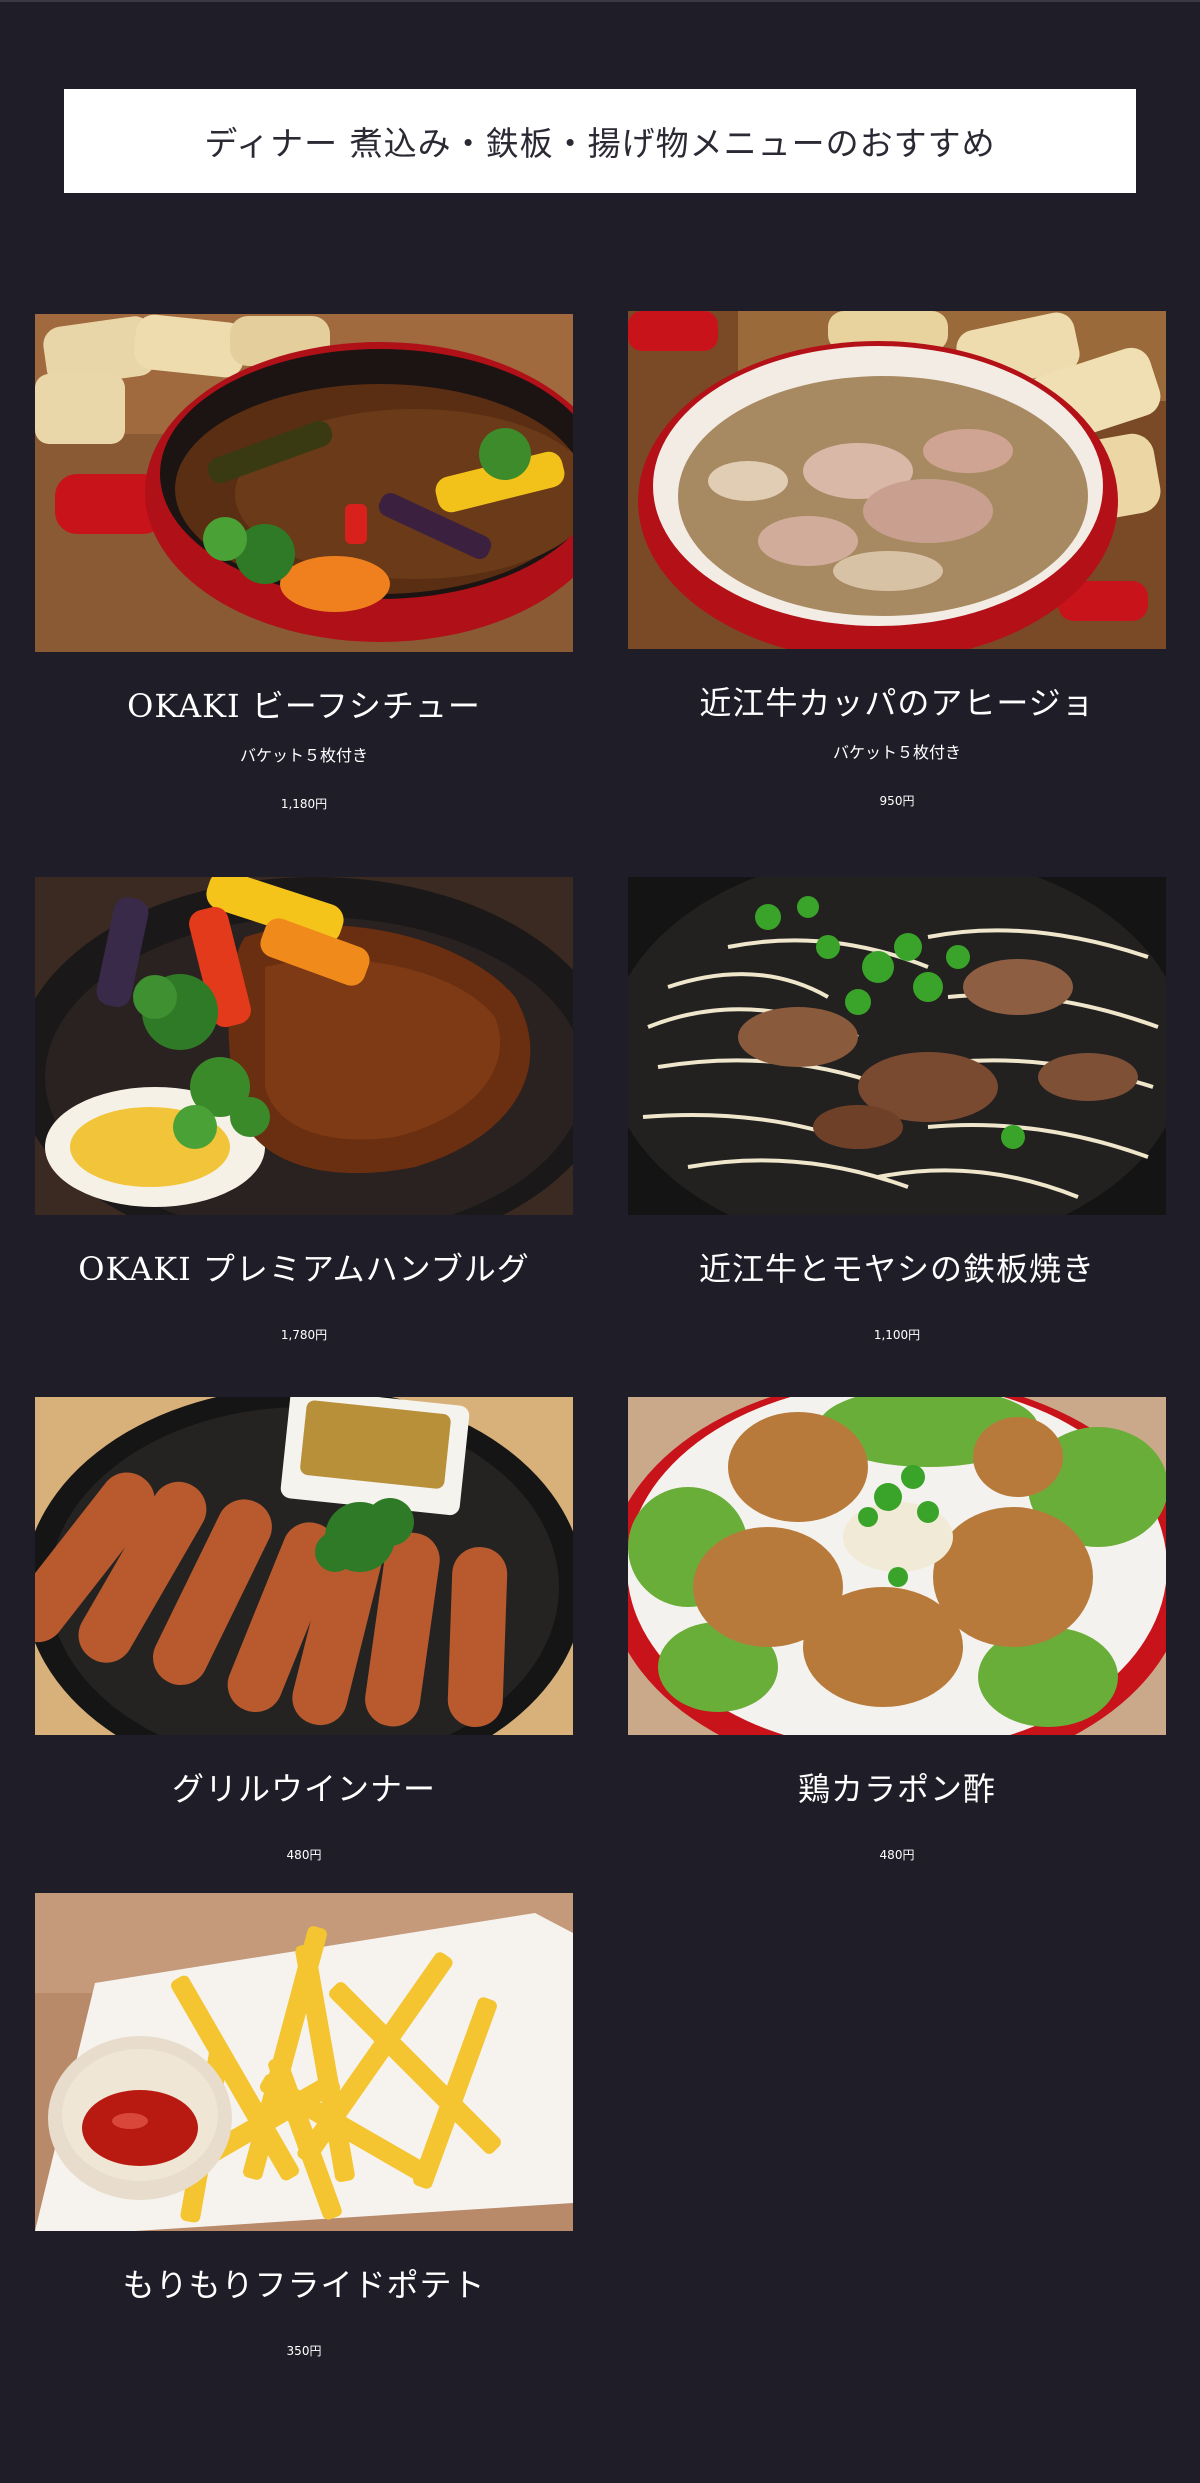 This screenshot has height=2483, width=1200. I want to click on menu-item-hamburg-steak: OKAKI プレミアムハンブルグ 1,780円, so click(304, 1110).